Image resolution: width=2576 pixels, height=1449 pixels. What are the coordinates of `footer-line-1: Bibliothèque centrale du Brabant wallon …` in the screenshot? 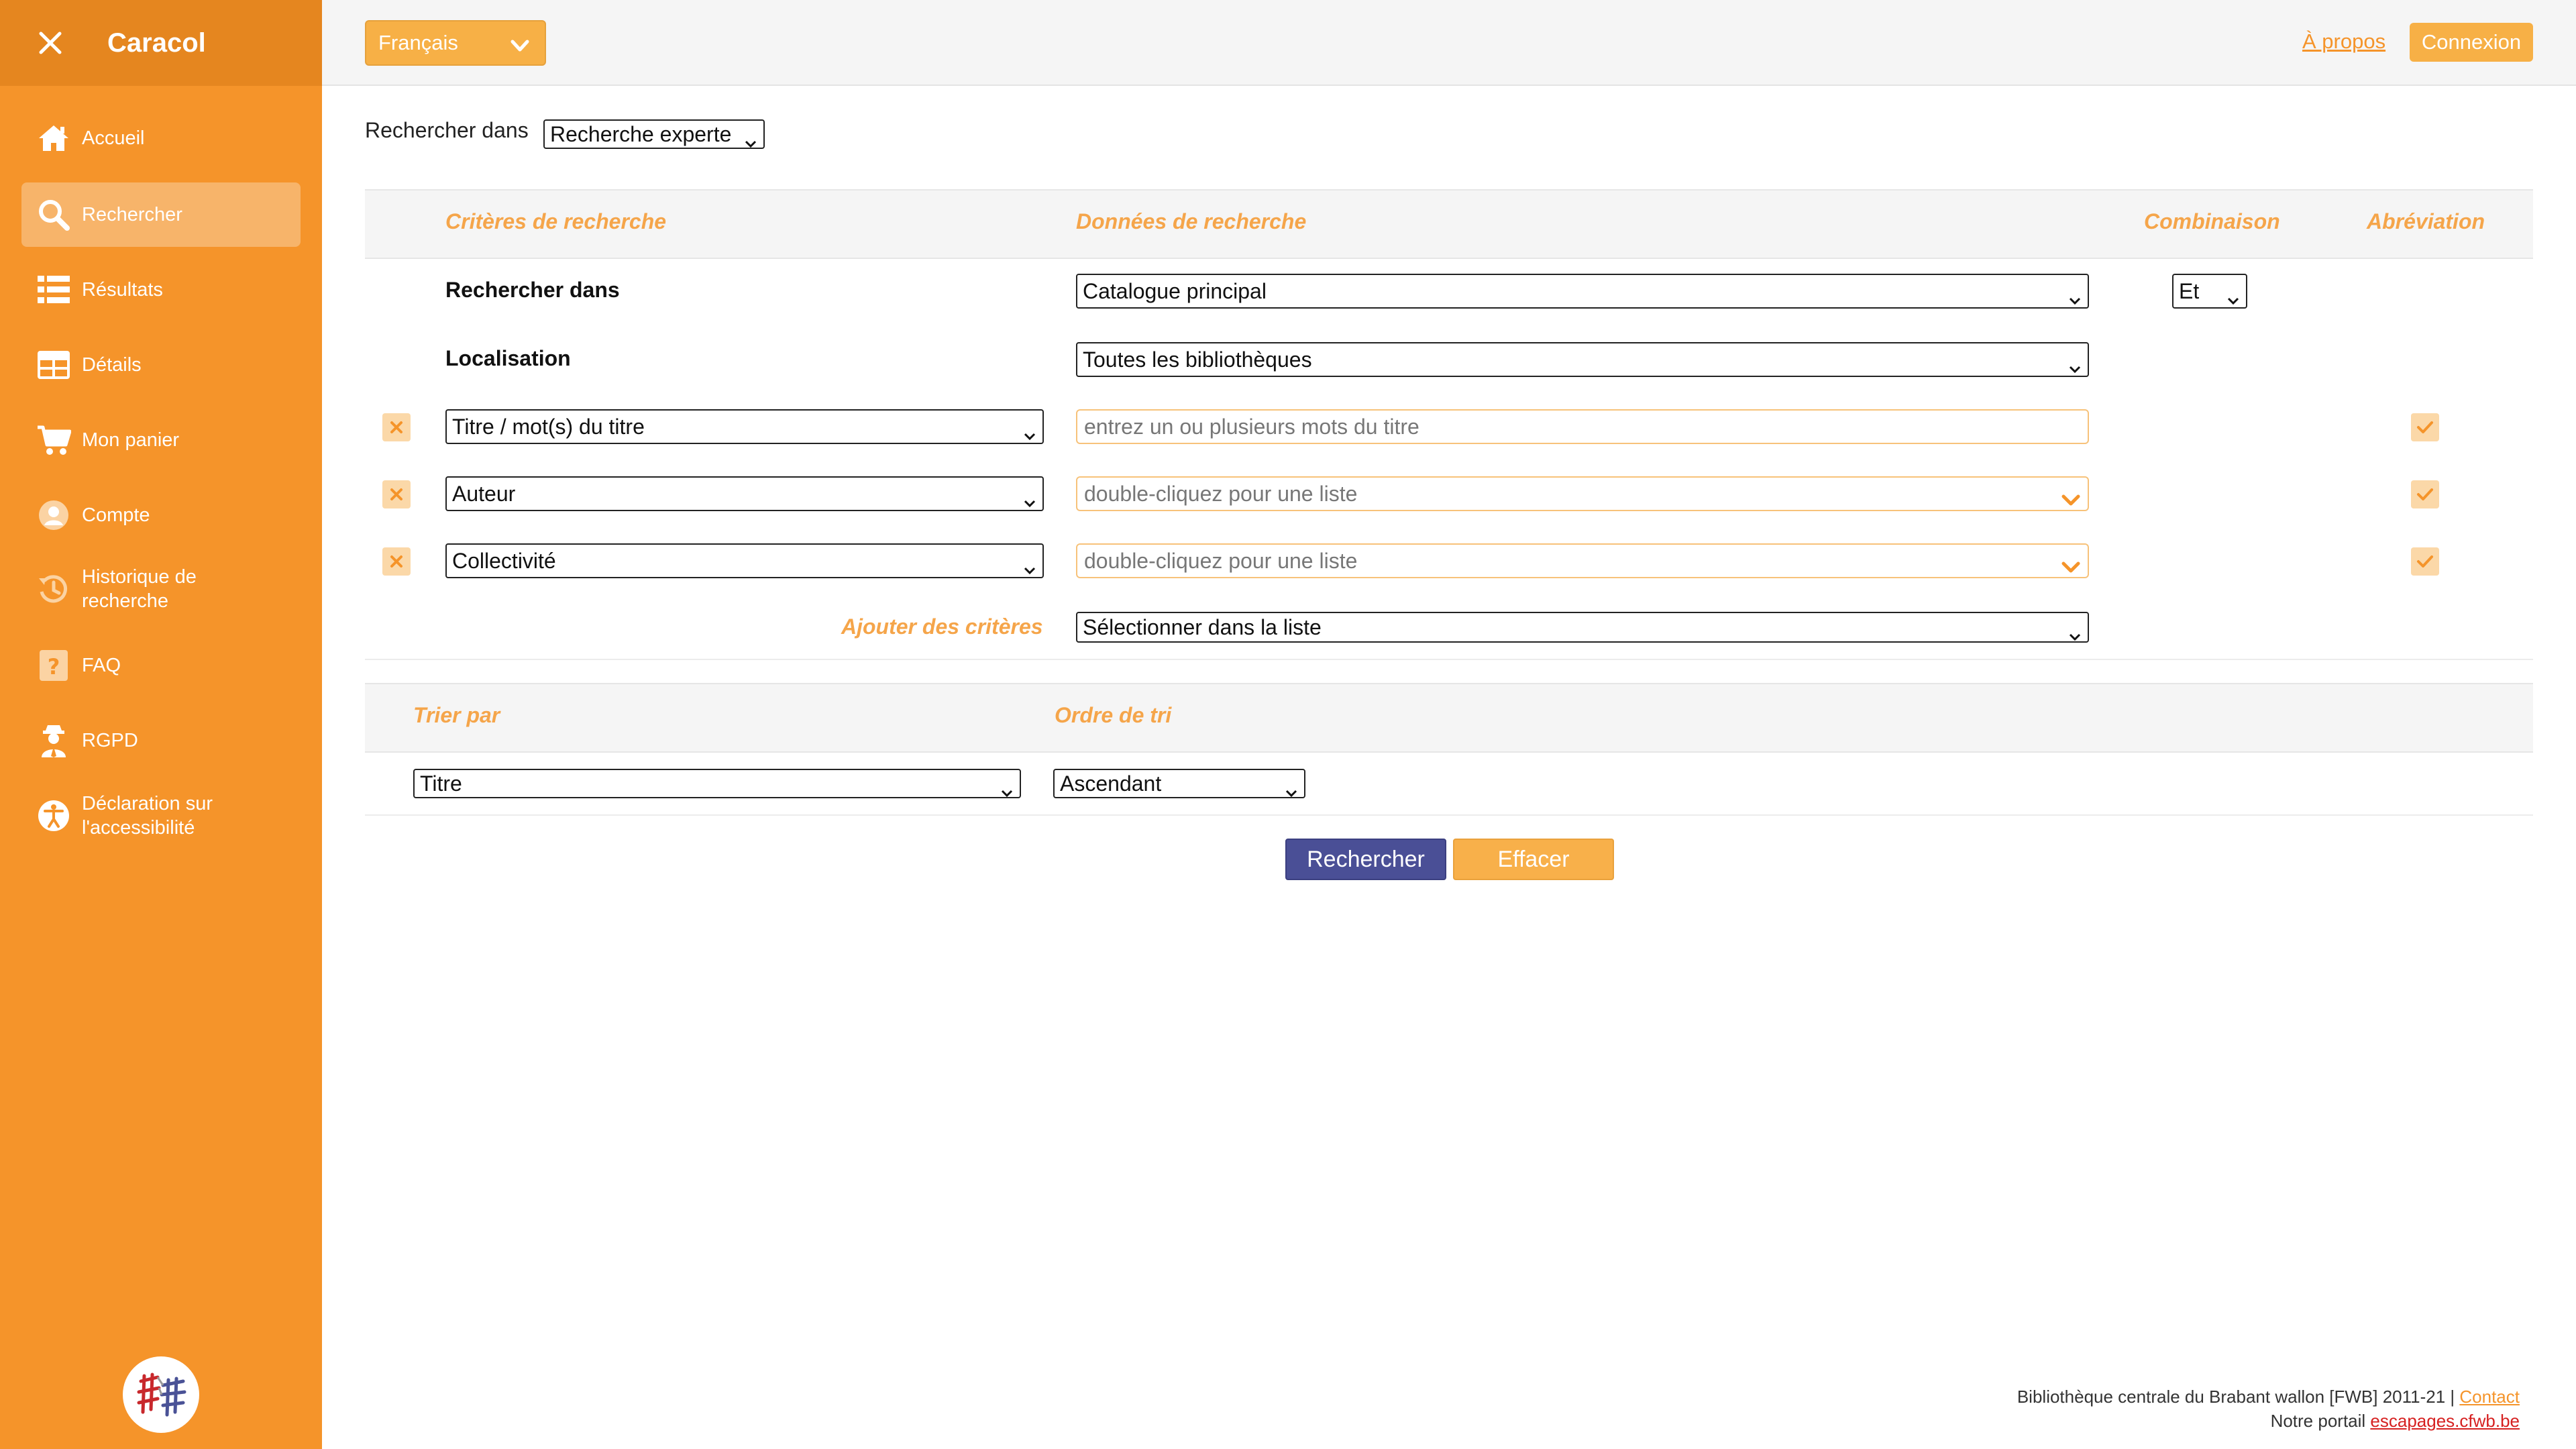 It's located at (2268, 1397).